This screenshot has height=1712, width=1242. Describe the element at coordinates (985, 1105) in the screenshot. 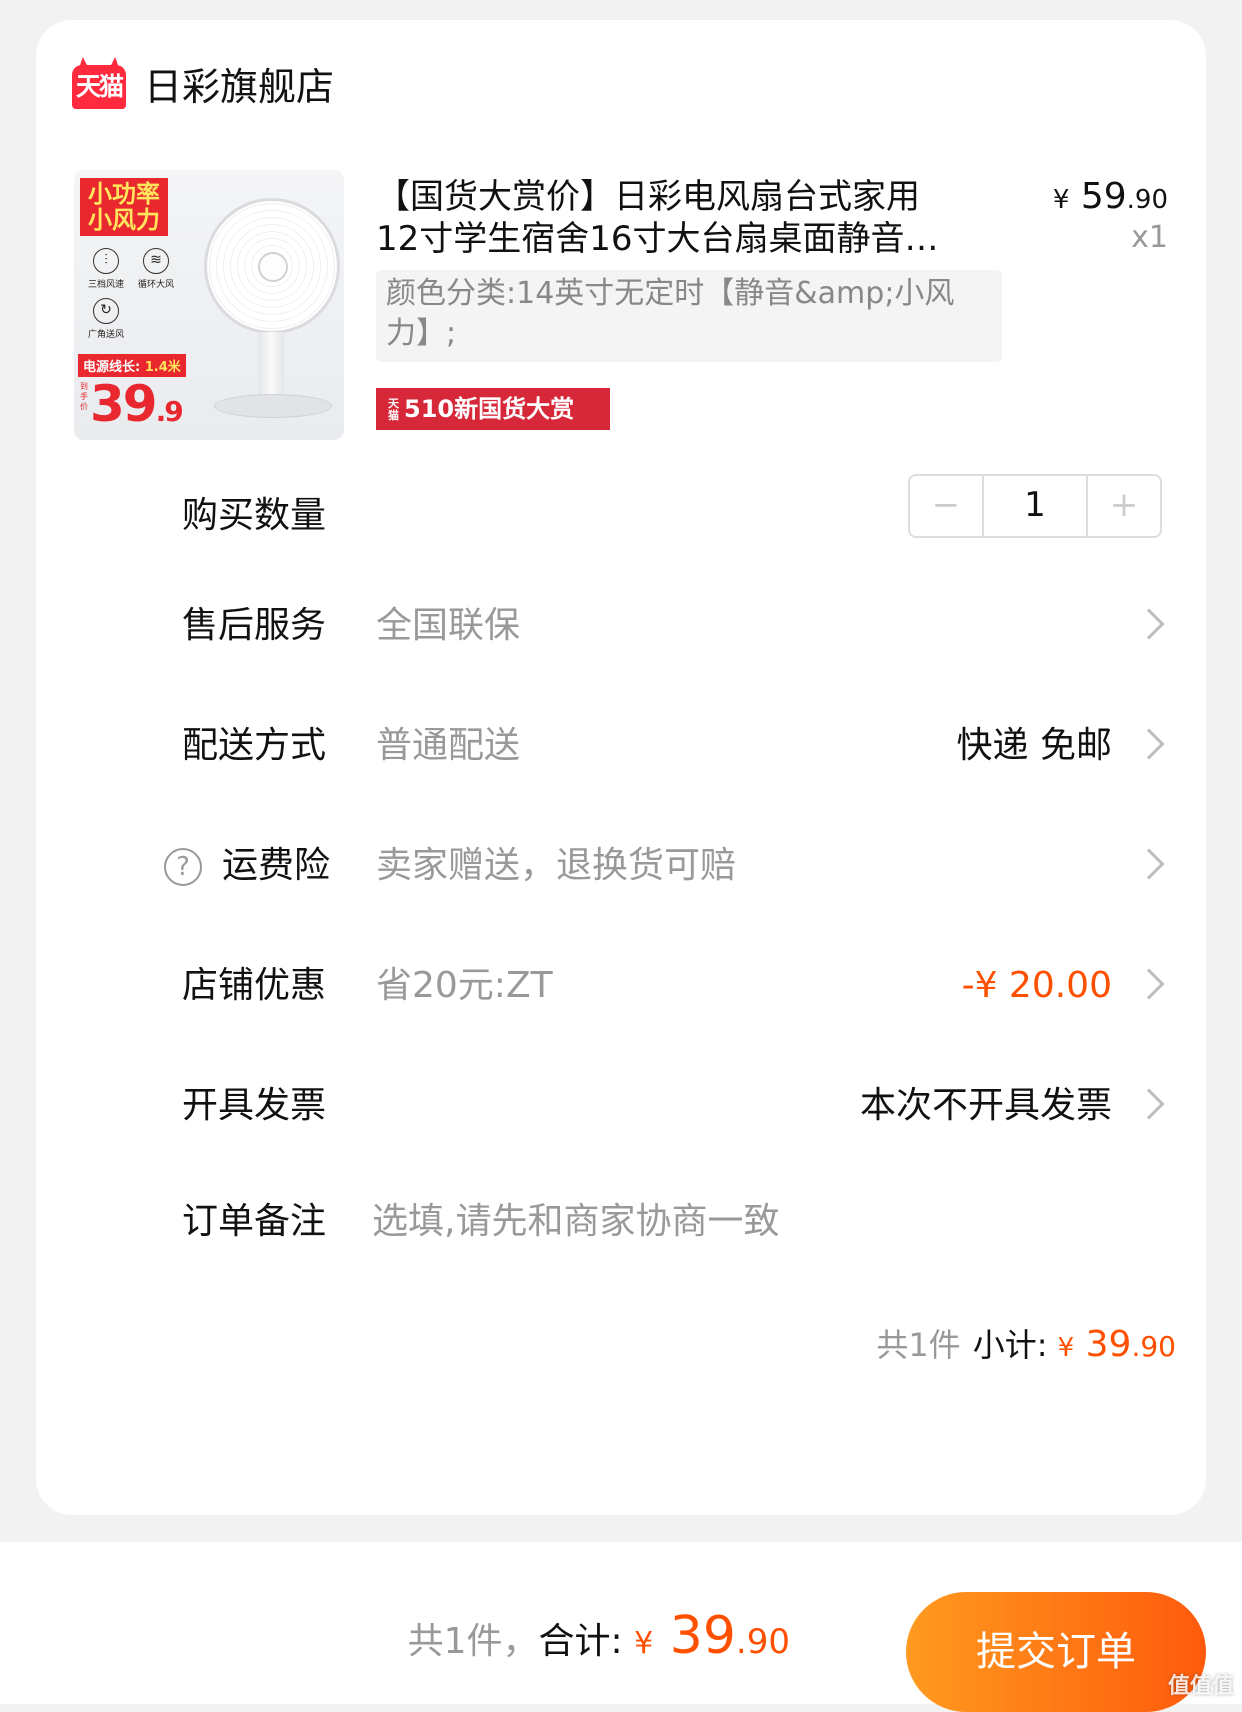

I see `invoice-value: 本次不开具发票` at that location.